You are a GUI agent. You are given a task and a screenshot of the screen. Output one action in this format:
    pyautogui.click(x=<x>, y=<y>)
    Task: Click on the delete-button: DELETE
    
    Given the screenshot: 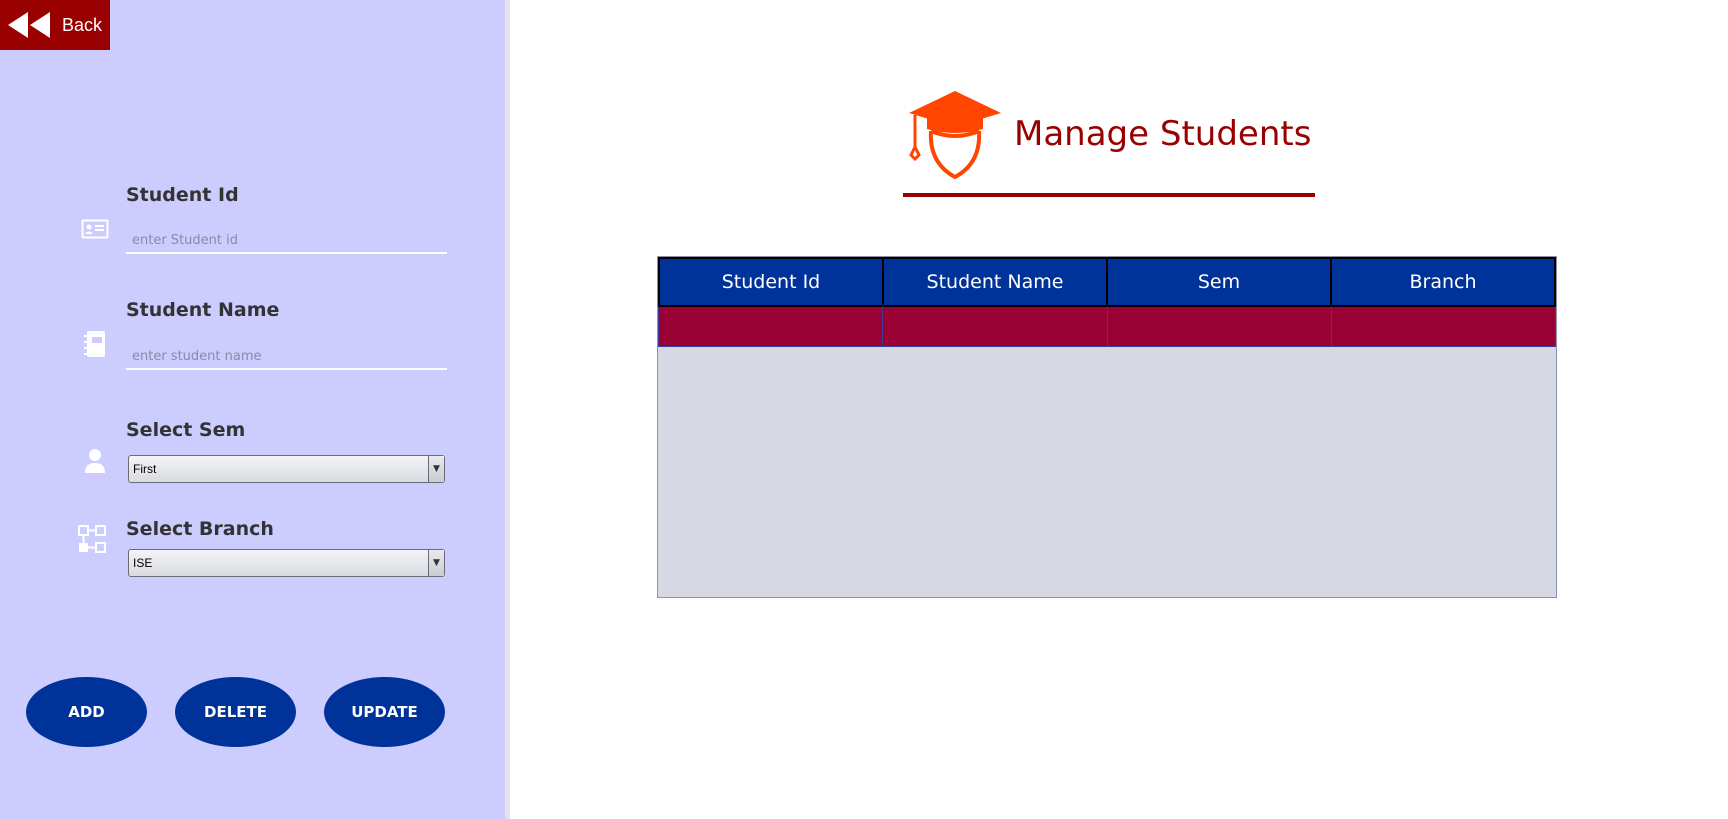 What is the action you would take?
    pyautogui.click(x=235, y=712)
    